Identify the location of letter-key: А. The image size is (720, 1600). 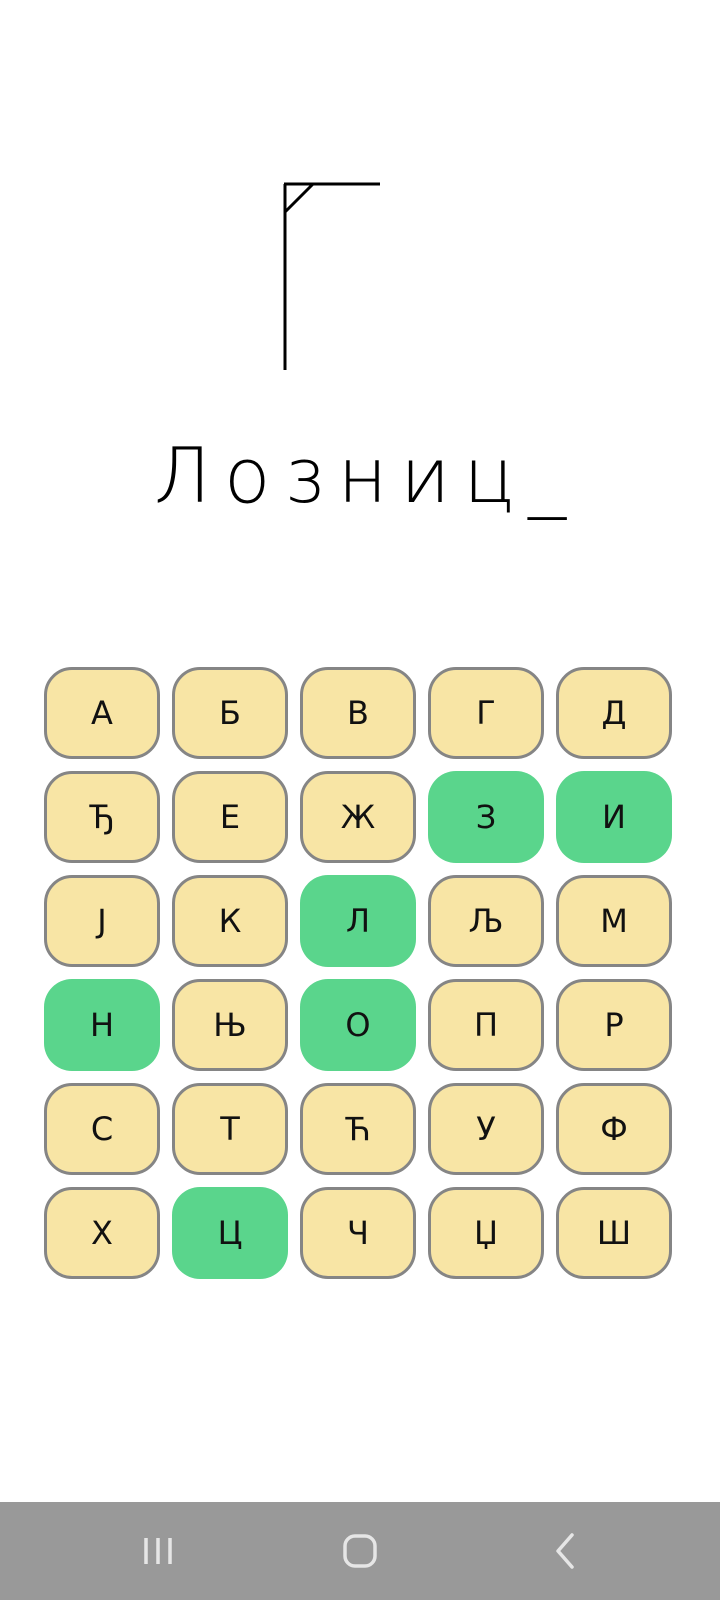
(102, 713).